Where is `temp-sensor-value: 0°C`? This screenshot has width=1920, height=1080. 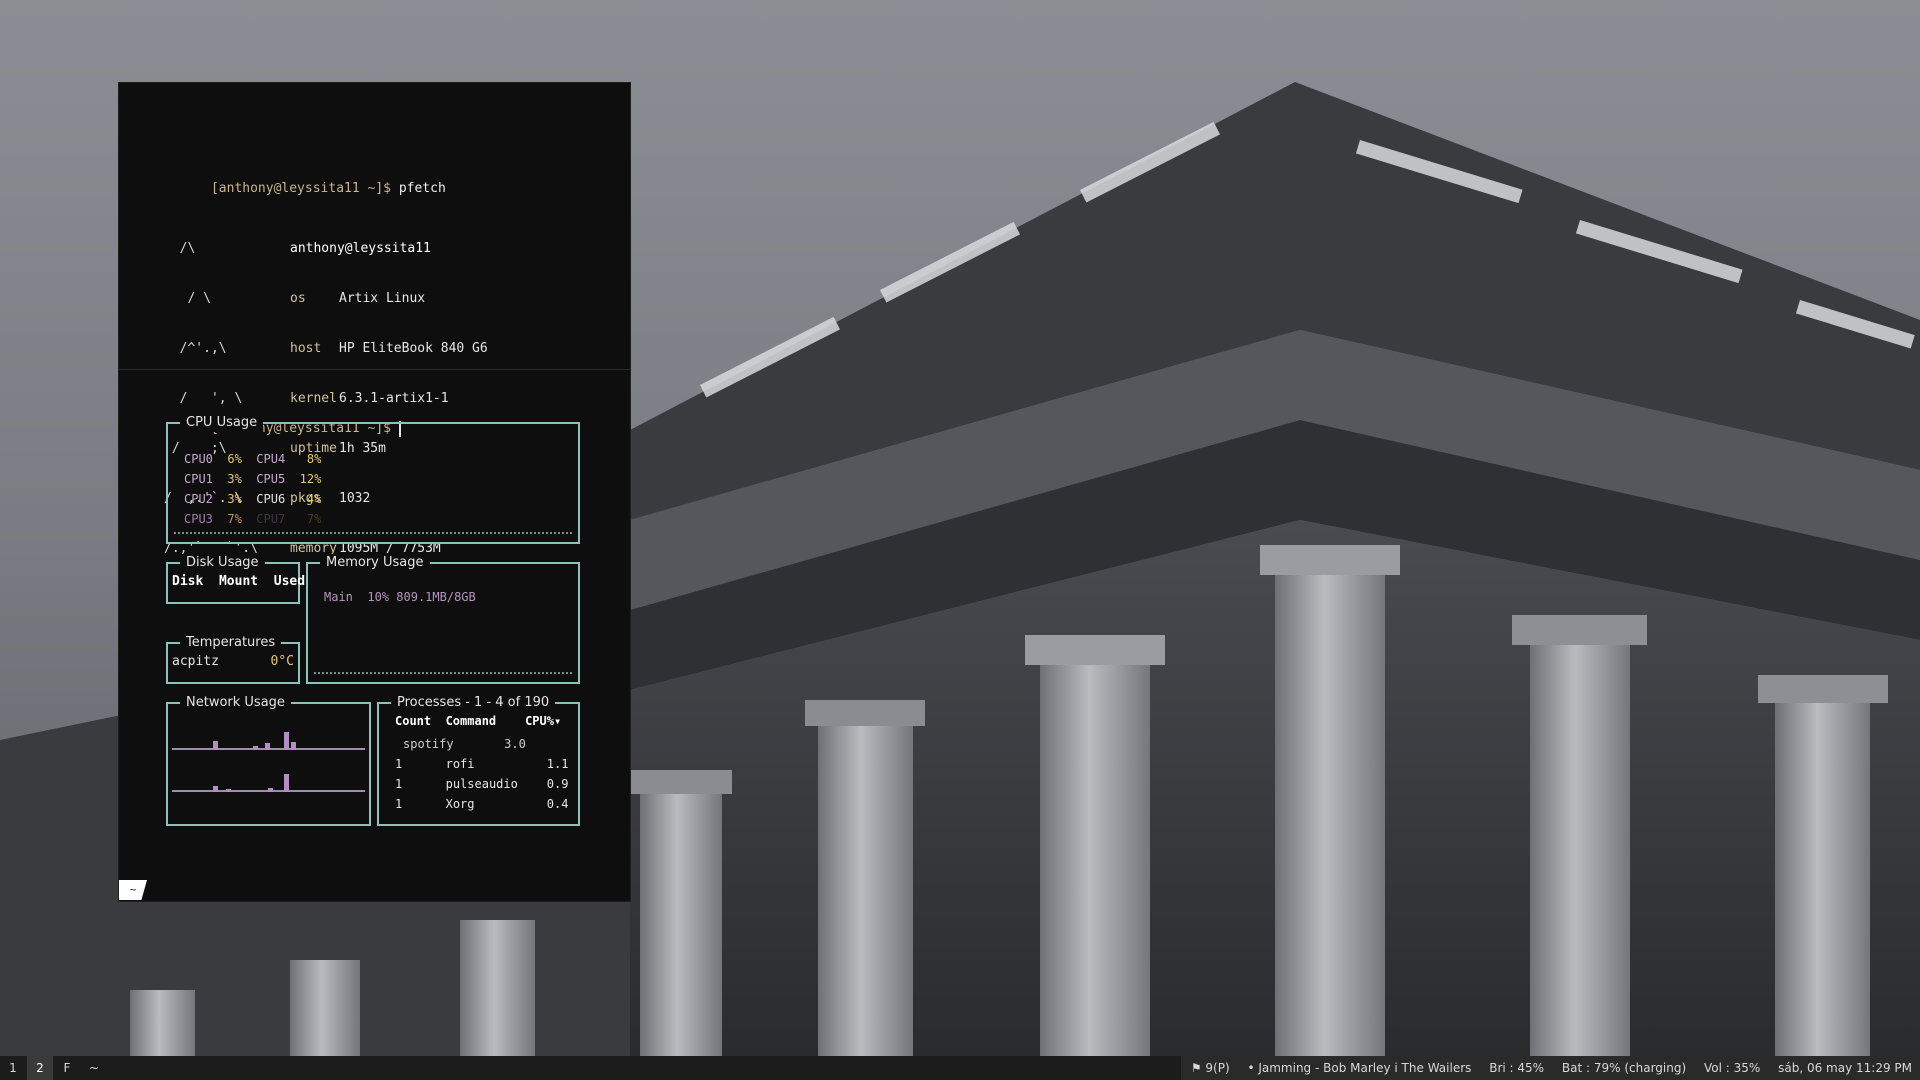 temp-sensor-value: 0°C is located at coordinates (282, 661).